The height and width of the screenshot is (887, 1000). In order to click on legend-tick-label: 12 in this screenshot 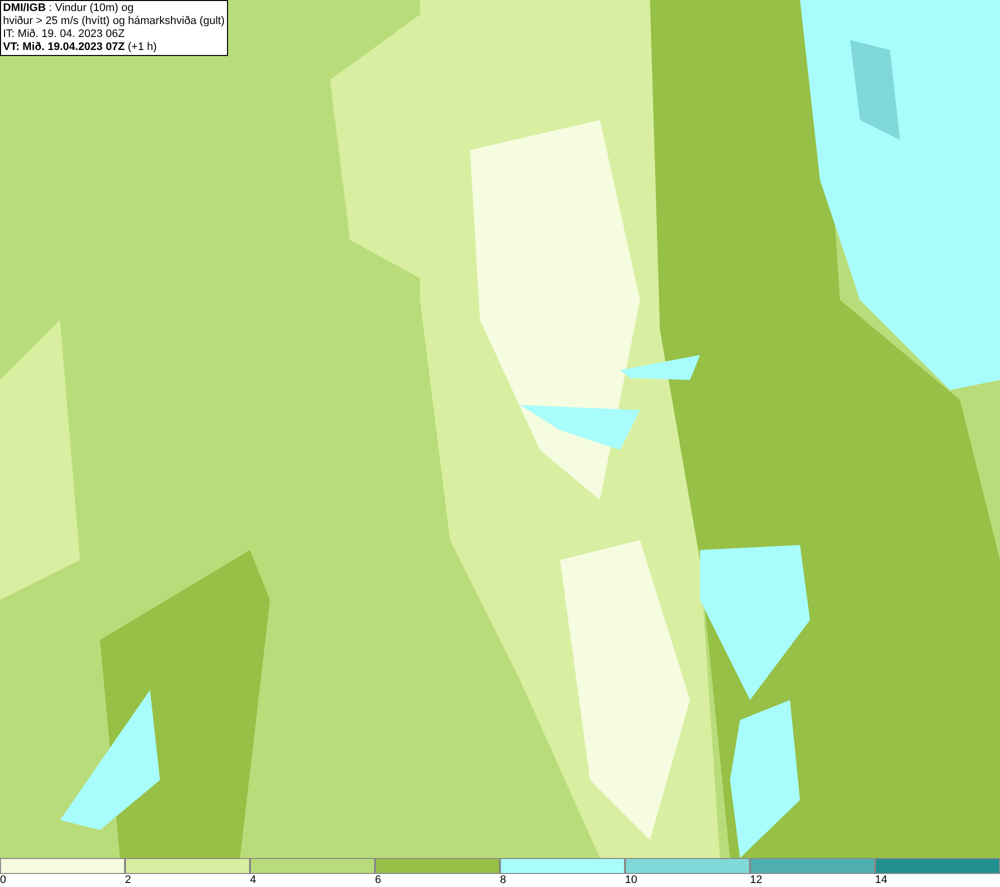, I will do `click(756, 880)`.